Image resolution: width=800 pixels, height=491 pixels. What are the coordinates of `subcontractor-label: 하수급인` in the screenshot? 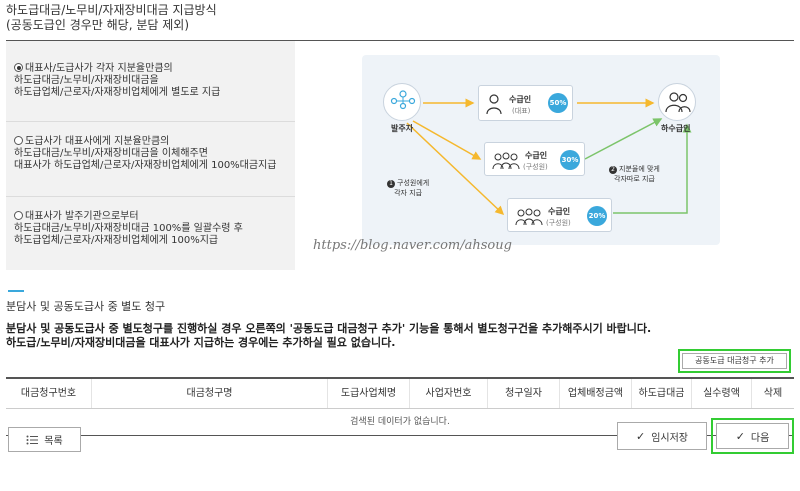 It's located at (676, 128).